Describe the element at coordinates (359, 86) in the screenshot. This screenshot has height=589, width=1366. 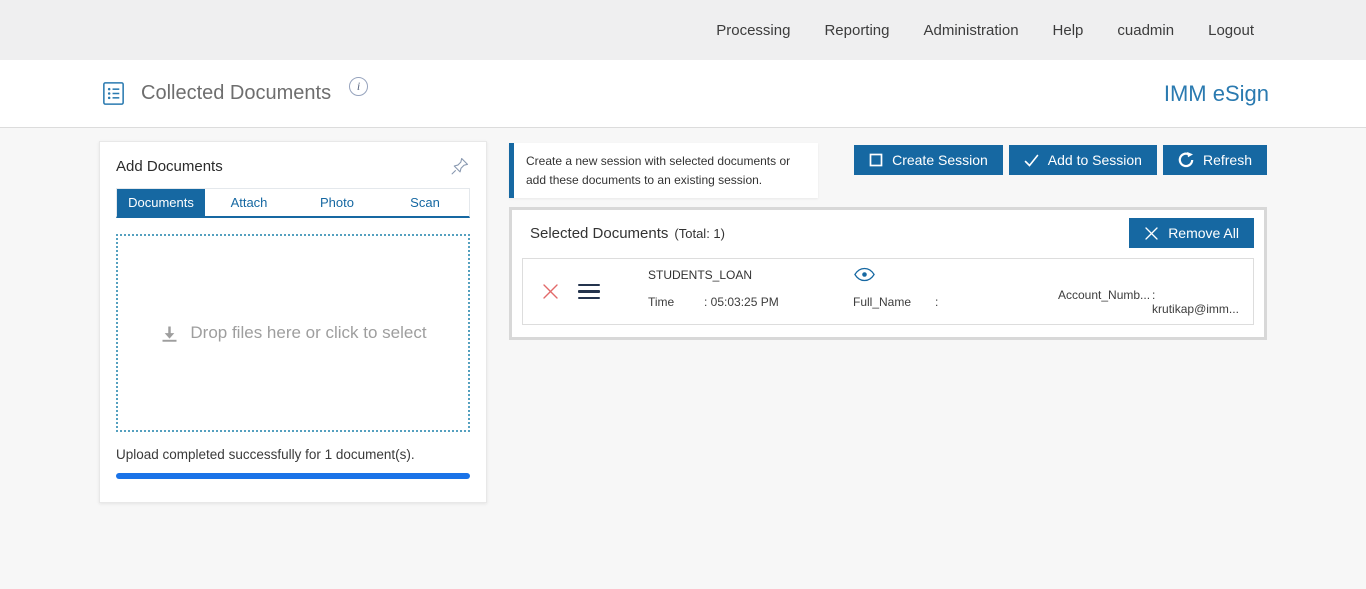
I see `info-icon: i` at that location.